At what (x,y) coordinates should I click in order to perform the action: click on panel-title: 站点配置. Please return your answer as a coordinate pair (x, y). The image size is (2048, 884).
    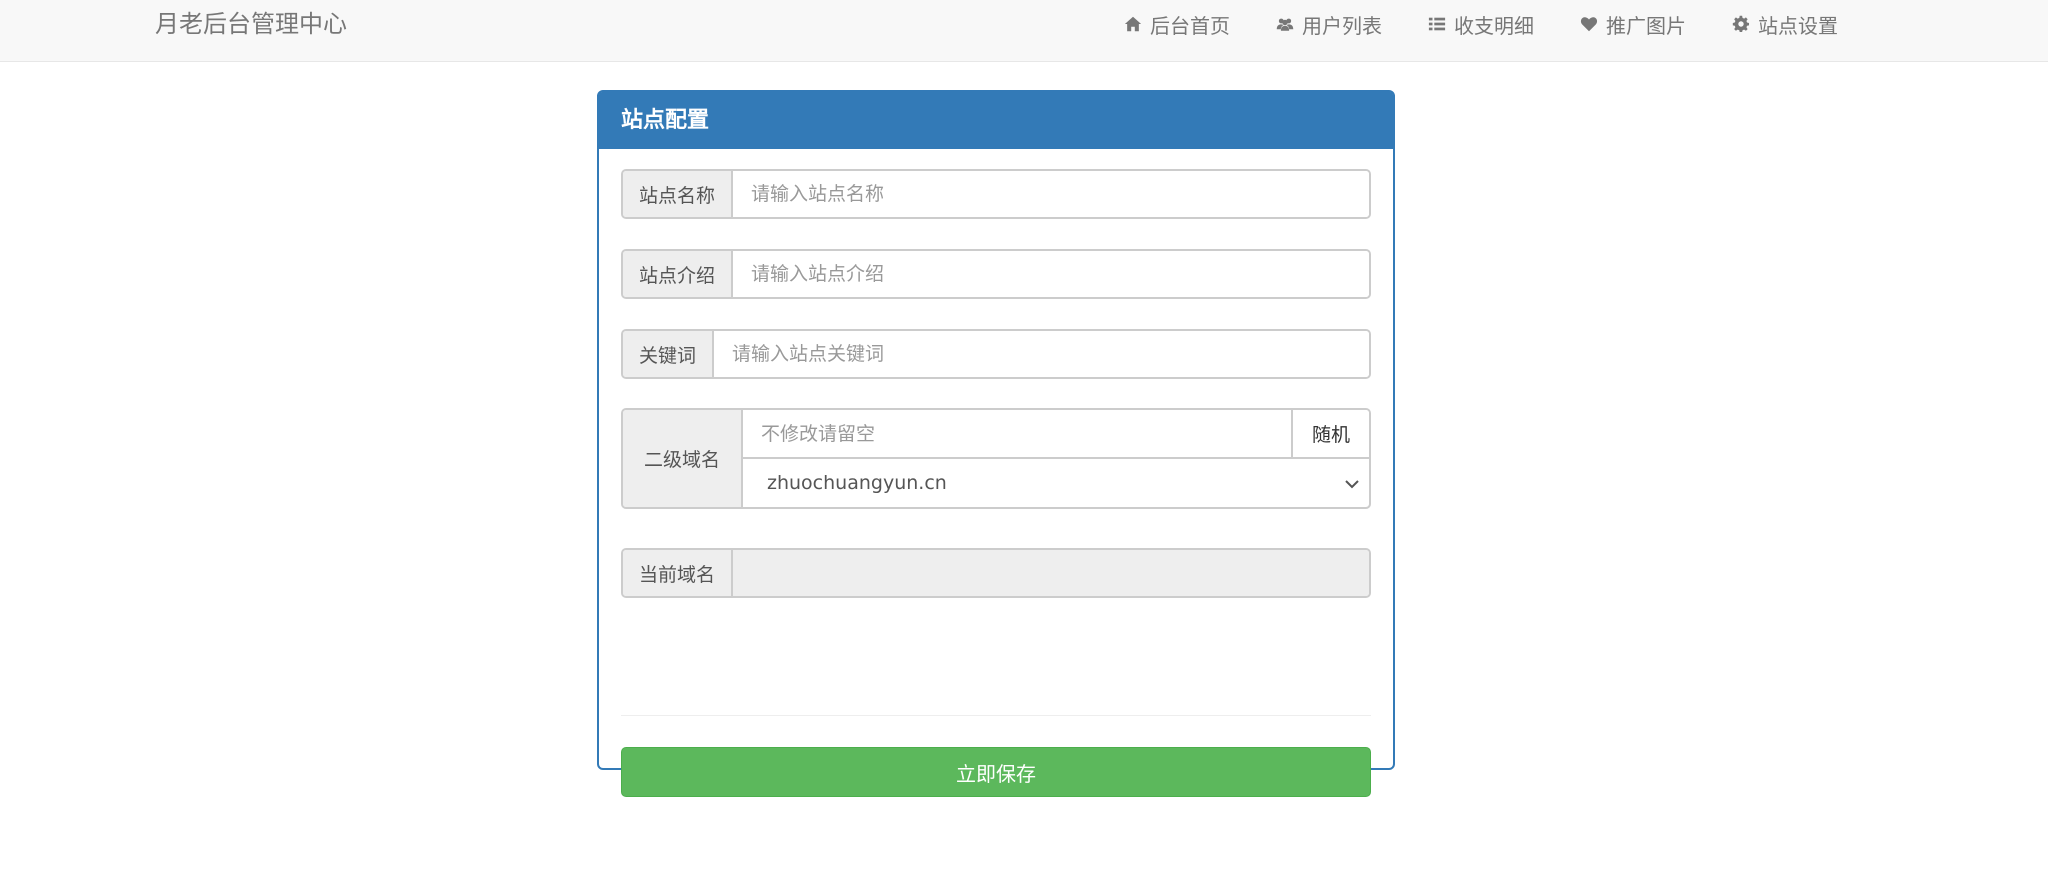
    Looking at the image, I should click on (996, 120).